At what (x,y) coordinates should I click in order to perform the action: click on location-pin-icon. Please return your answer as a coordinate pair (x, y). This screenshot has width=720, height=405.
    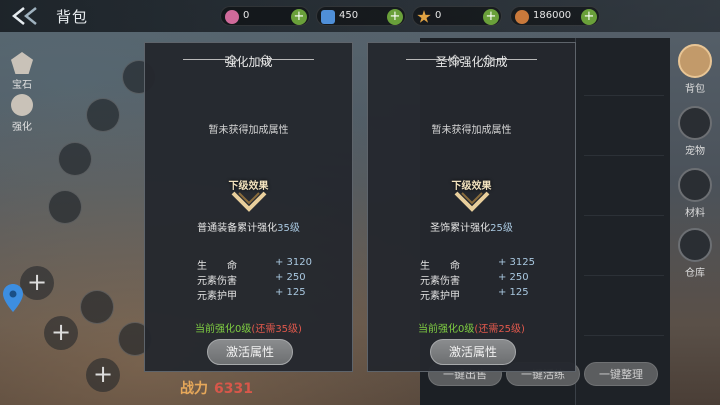
    Looking at the image, I should click on (13, 298).